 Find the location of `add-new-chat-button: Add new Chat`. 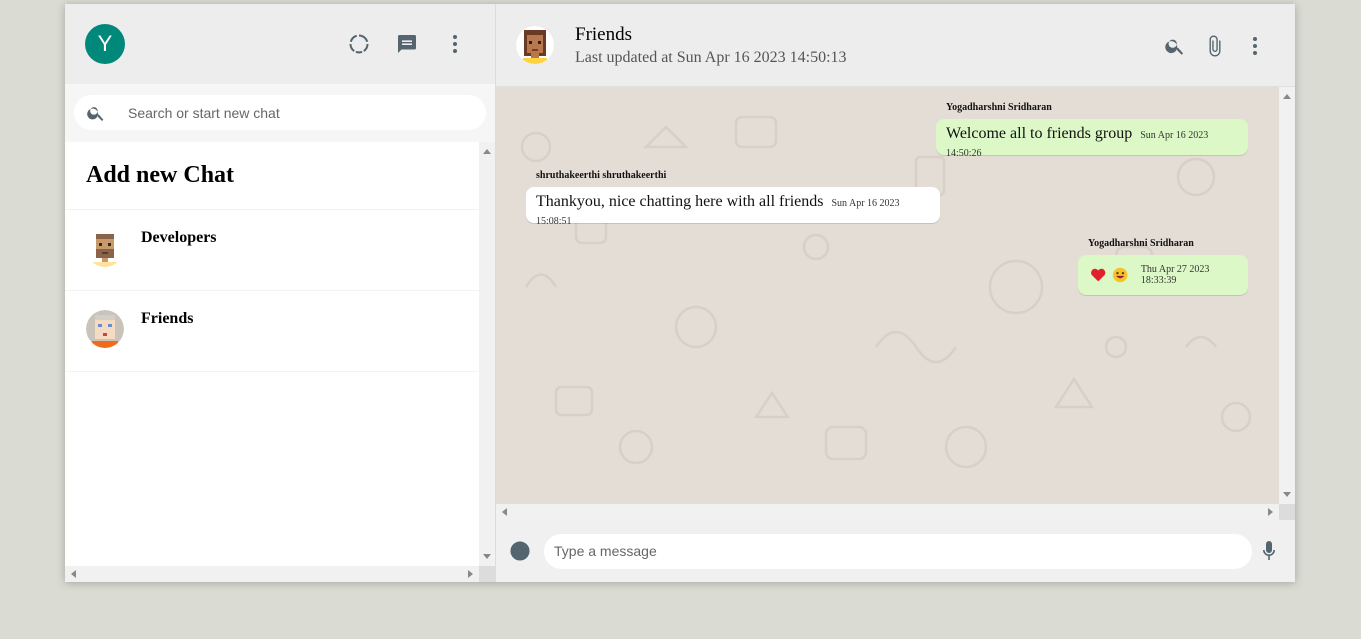

add-new-chat-button: Add new Chat is located at coordinates (272, 176).